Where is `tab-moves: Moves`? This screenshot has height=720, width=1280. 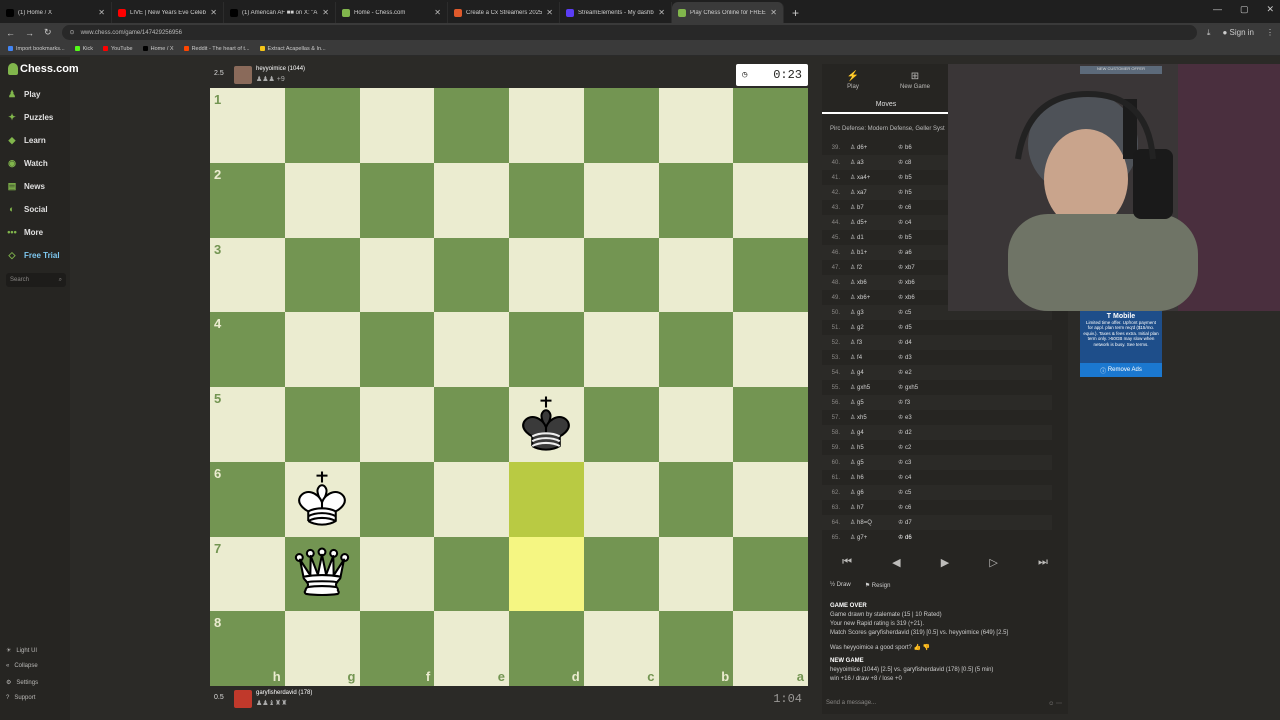
tab-moves: Moves is located at coordinates (886, 106).